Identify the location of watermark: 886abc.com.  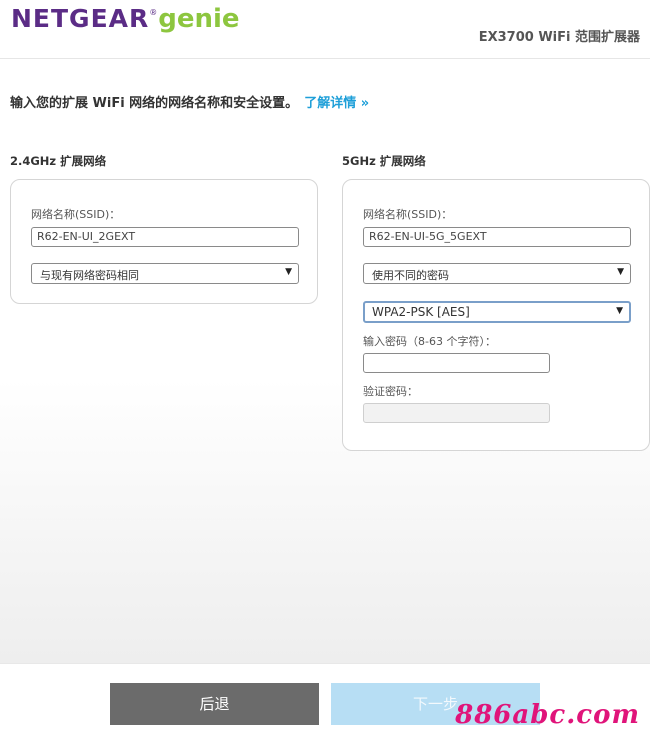
(547, 715).